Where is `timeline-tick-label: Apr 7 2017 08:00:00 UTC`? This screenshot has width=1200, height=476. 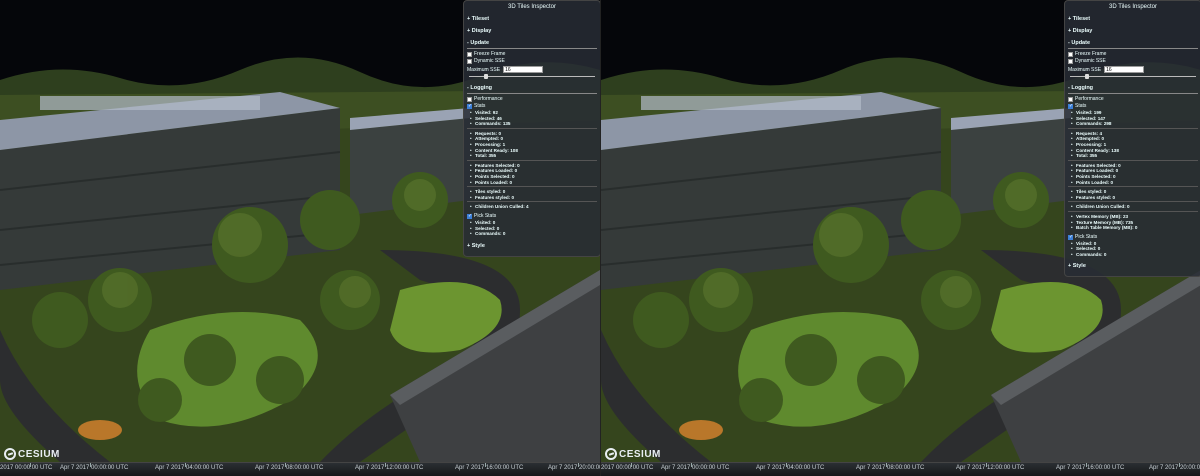 timeline-tick-label: Apr 7 2017 08:00:00 UTC is located at coordinates (890, 468).